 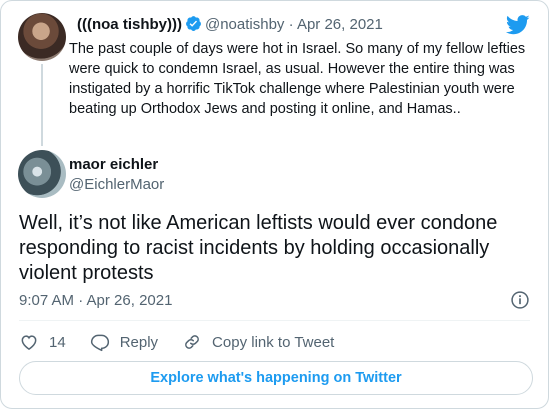 I want to click on verified-badge-icon, so click(x=193, y=23).